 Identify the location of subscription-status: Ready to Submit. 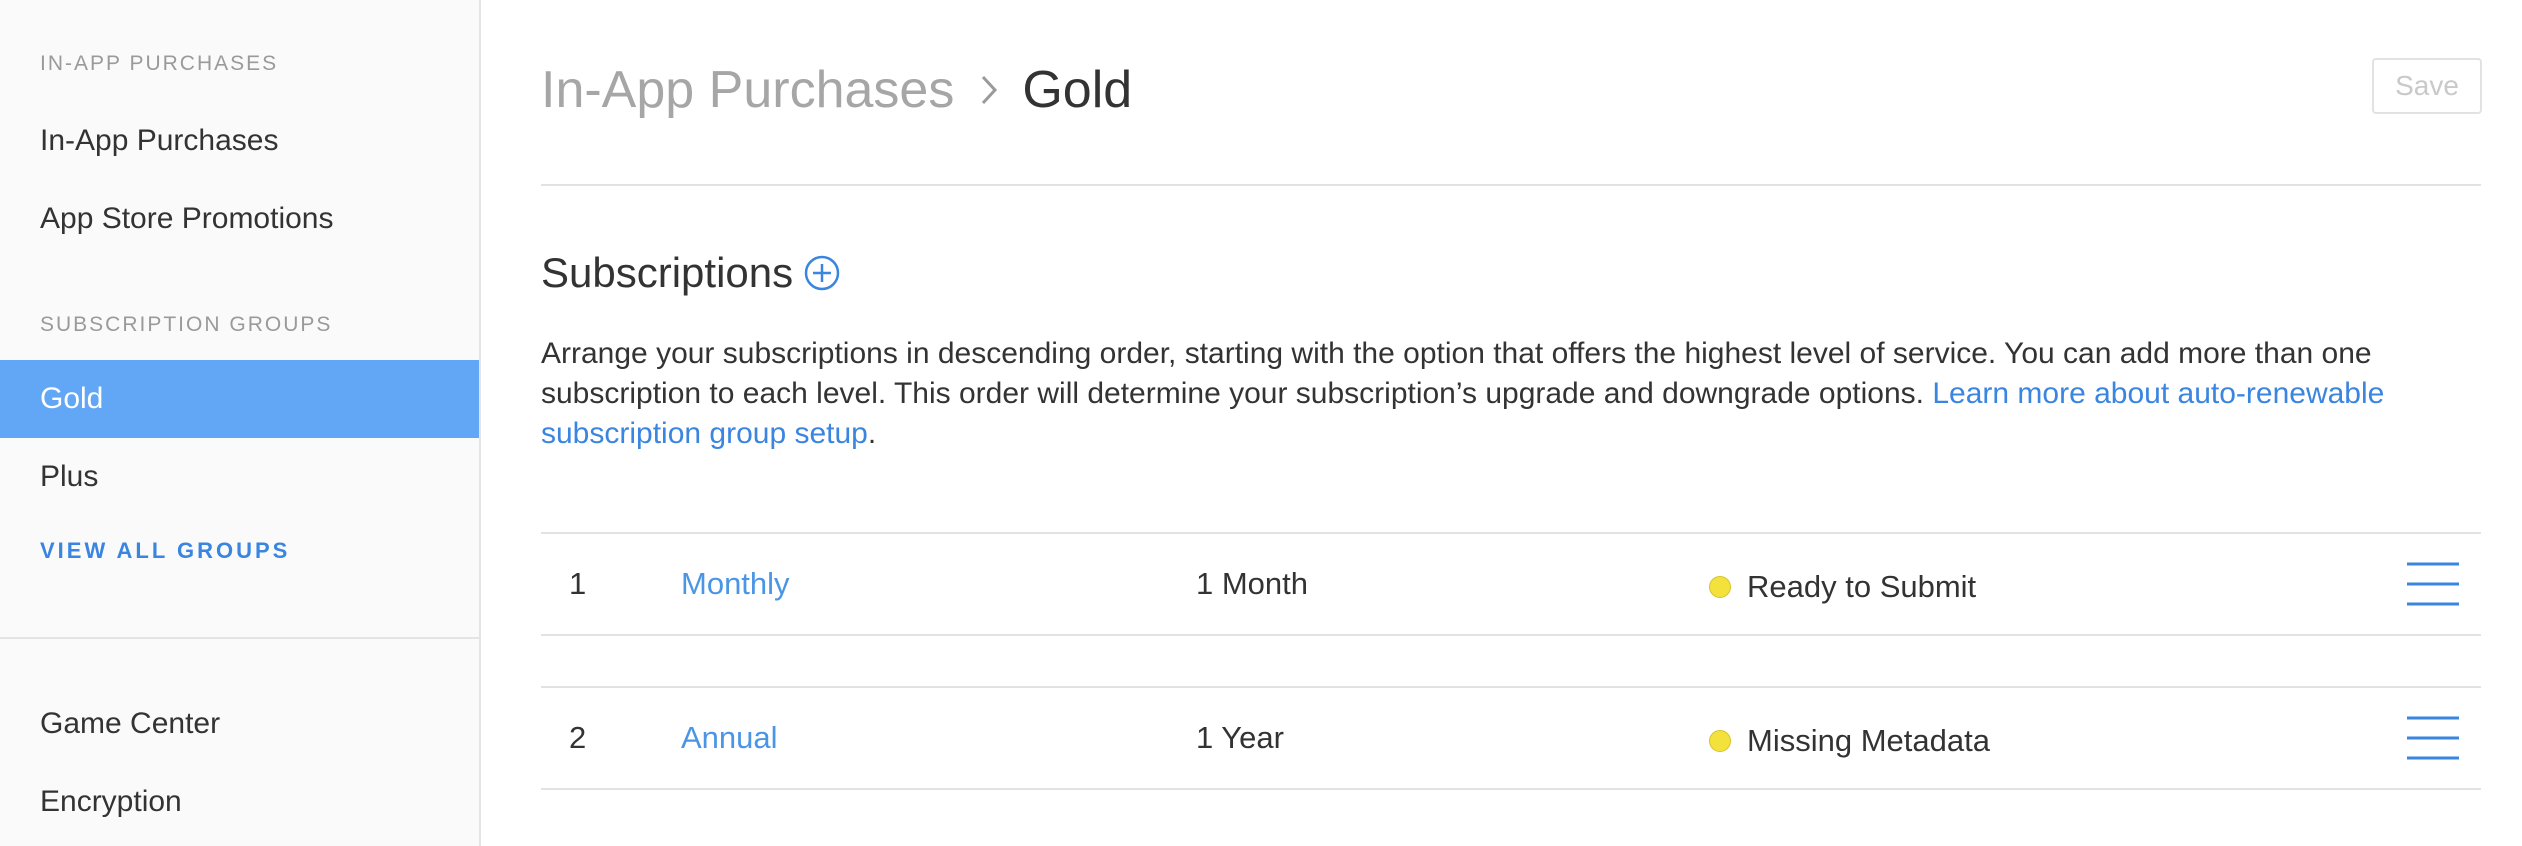
(1842, 587).